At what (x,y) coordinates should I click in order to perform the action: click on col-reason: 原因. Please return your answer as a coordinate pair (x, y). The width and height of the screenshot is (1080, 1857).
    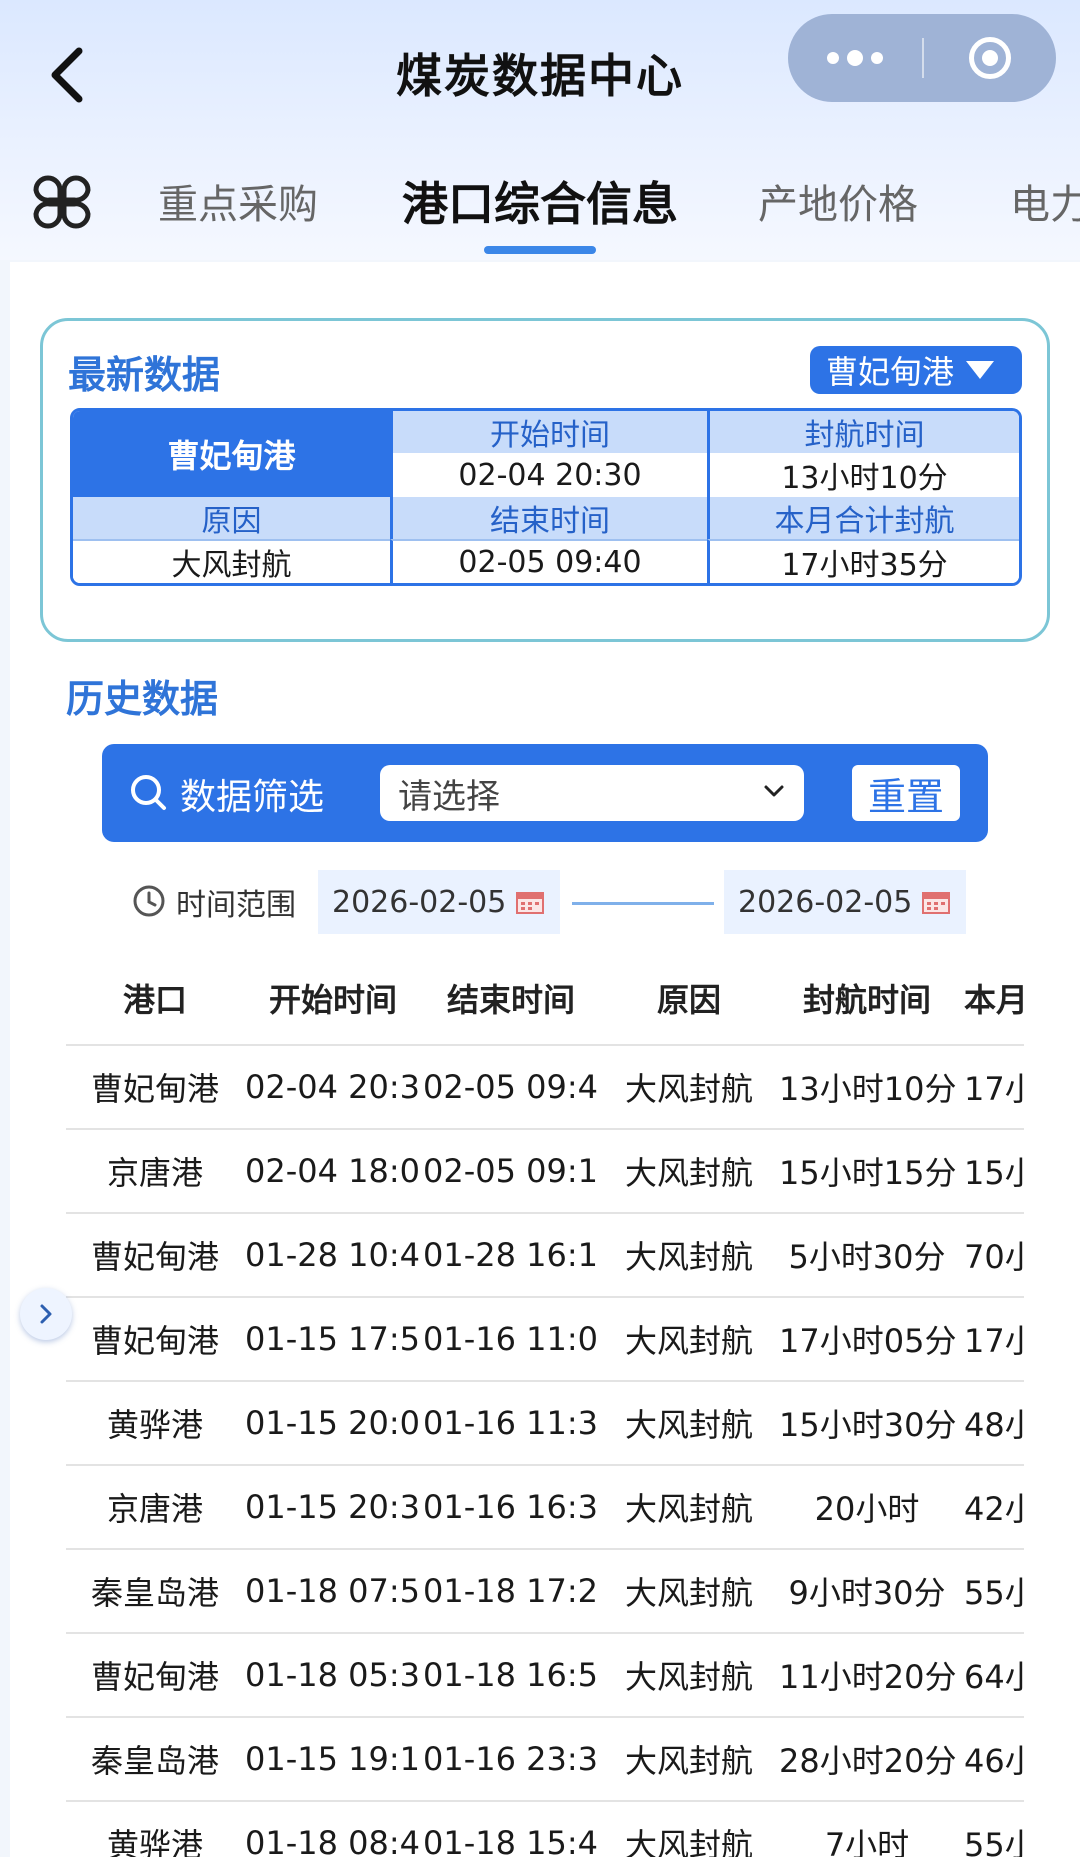
    Looking at the image, I should click on (688, 1000).